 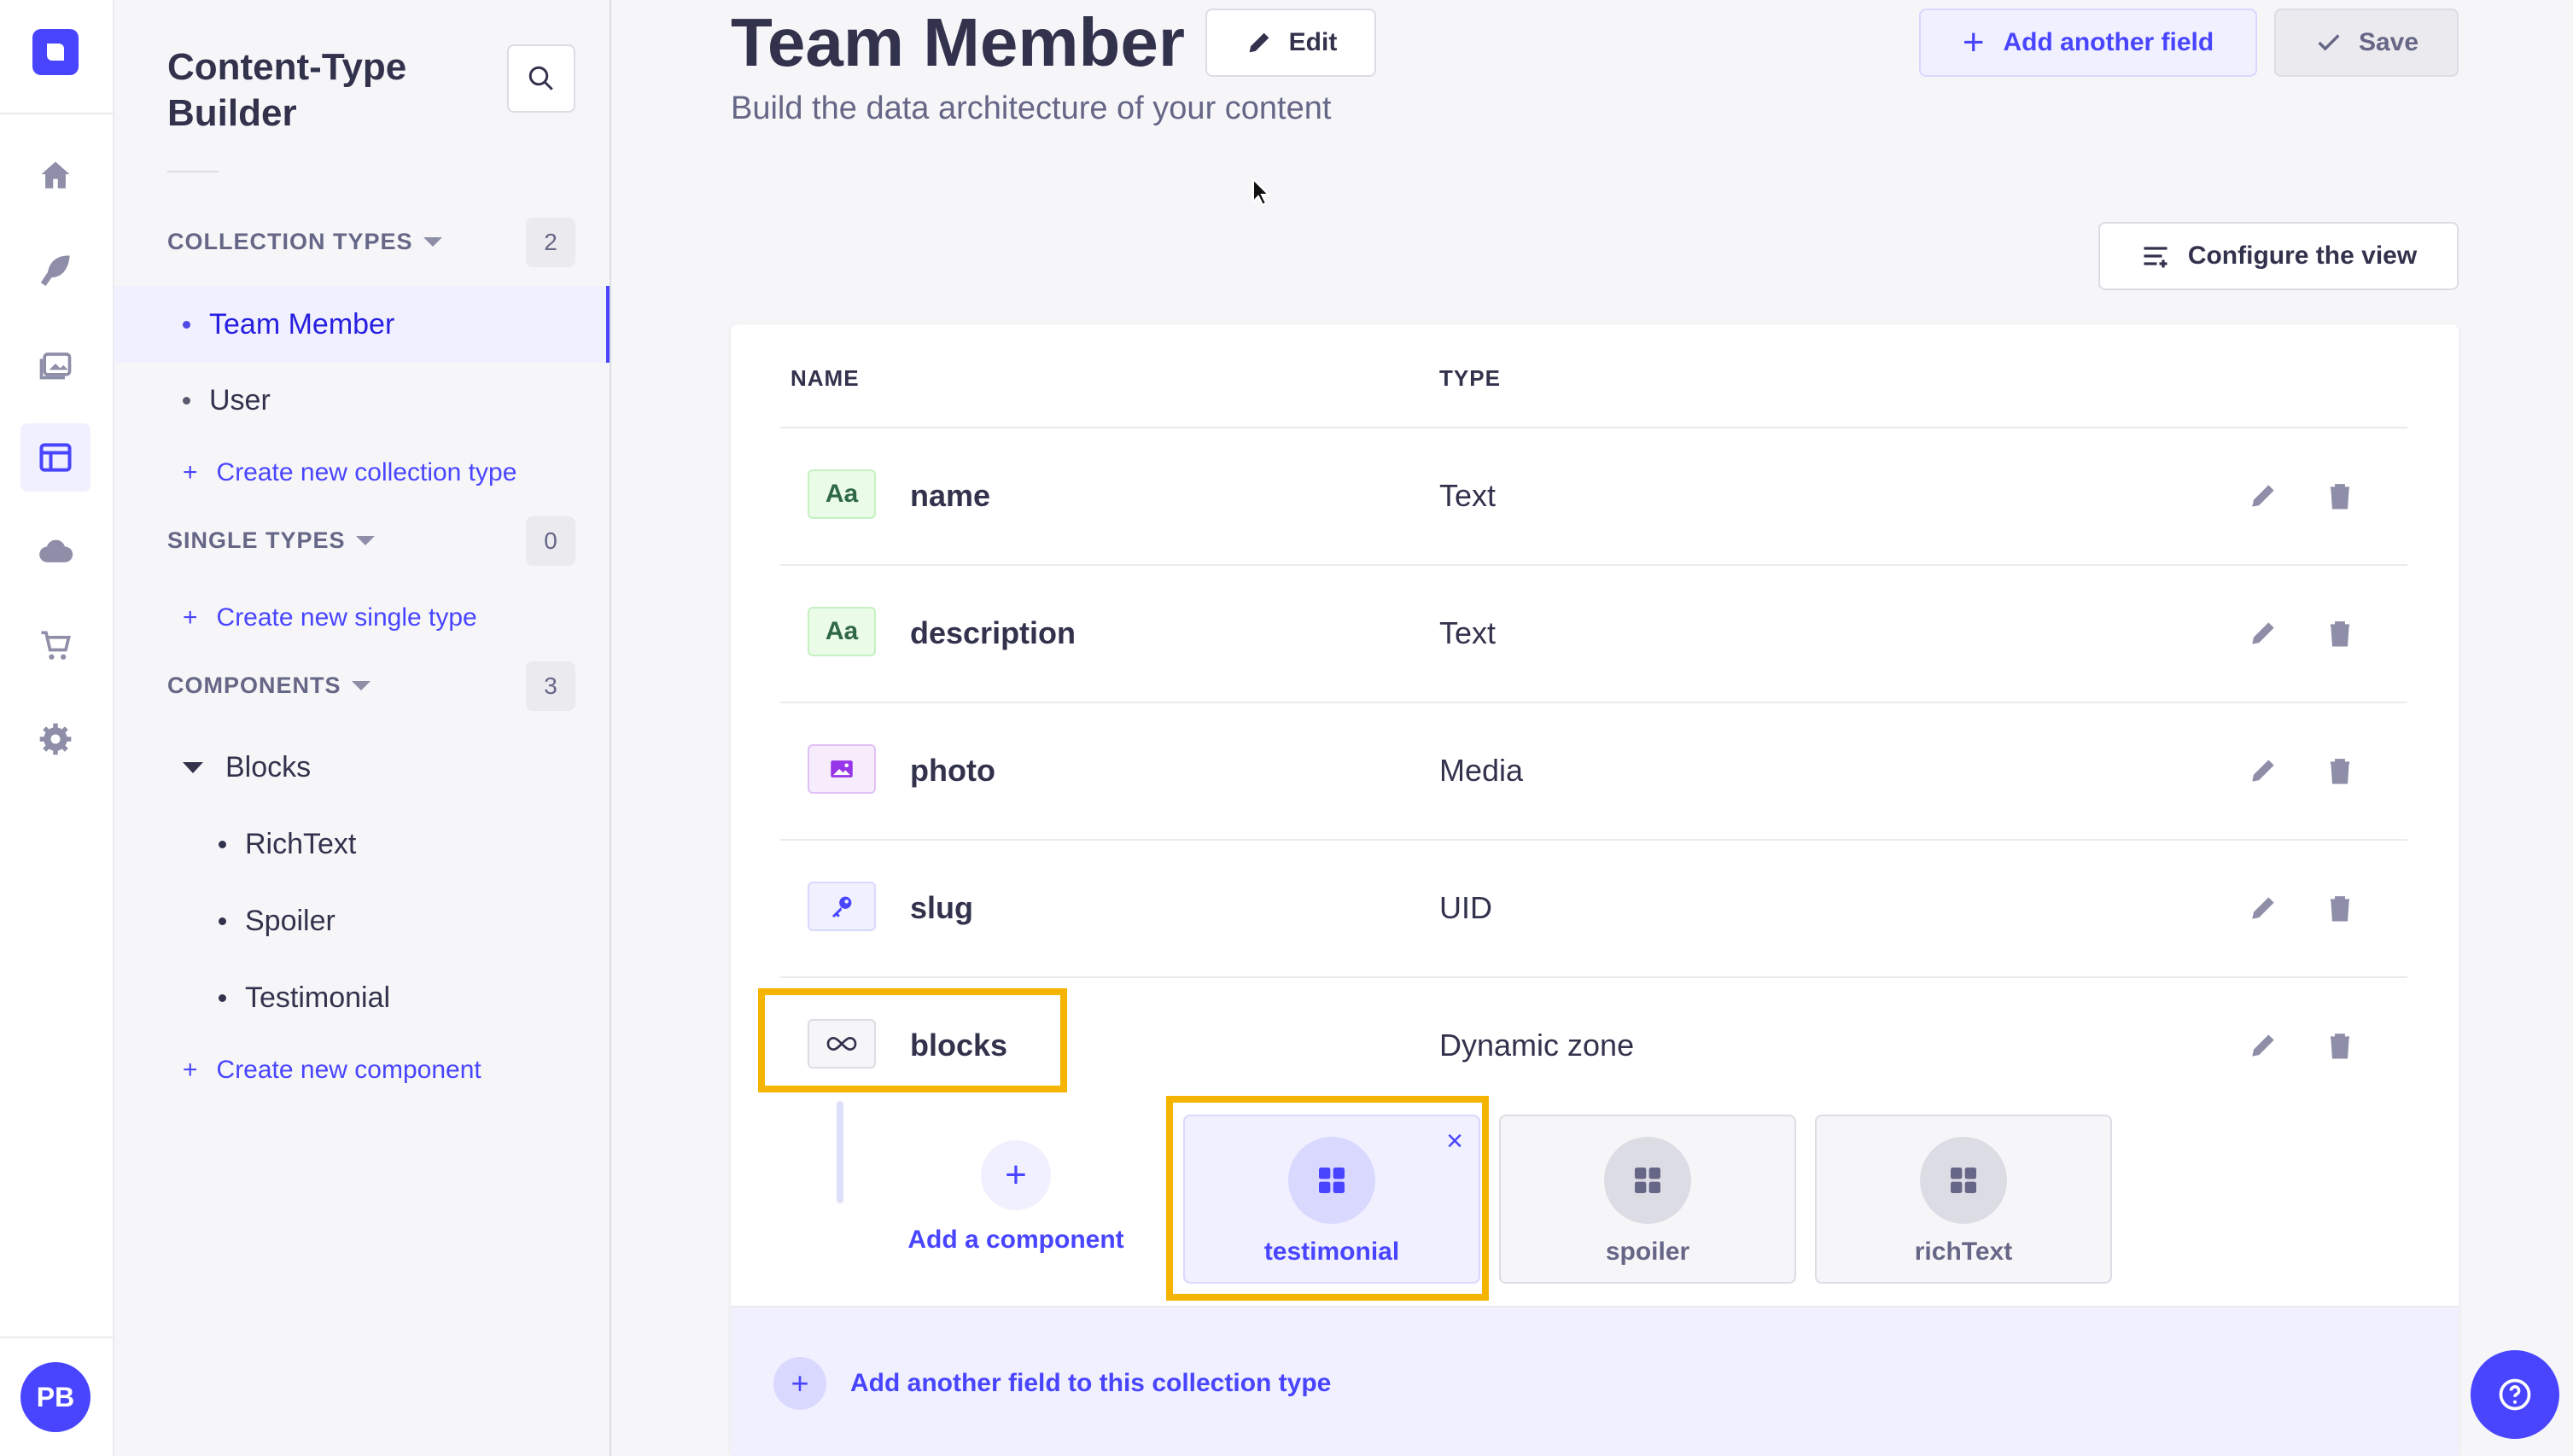 I want to click on component-item-testimonial: Testimonial, so click(x=304, y=998).